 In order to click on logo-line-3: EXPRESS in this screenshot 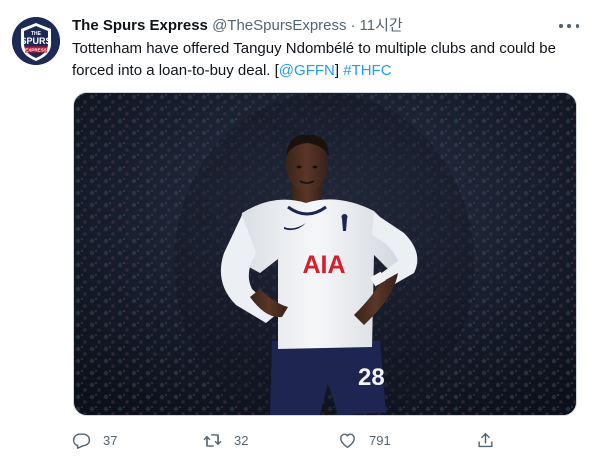, I will do `click(36, 49)`.